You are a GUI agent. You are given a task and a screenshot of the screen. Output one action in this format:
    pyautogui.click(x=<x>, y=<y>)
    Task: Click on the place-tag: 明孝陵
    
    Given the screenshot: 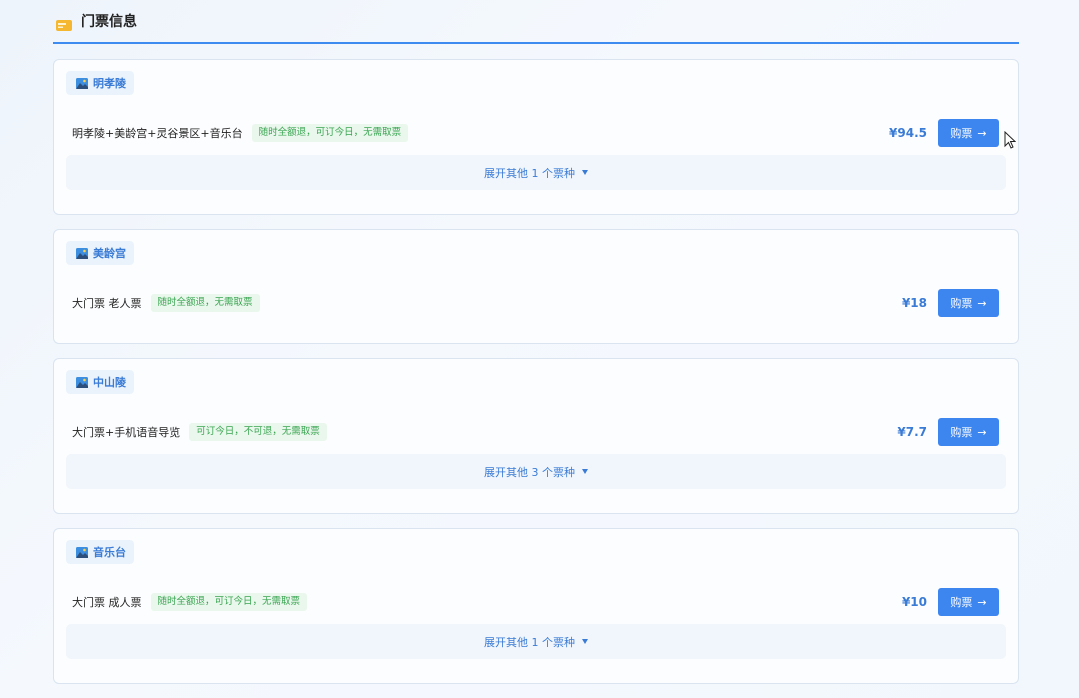 What is the action you would take?
    pyautogui.click(x=100, y=83)
    